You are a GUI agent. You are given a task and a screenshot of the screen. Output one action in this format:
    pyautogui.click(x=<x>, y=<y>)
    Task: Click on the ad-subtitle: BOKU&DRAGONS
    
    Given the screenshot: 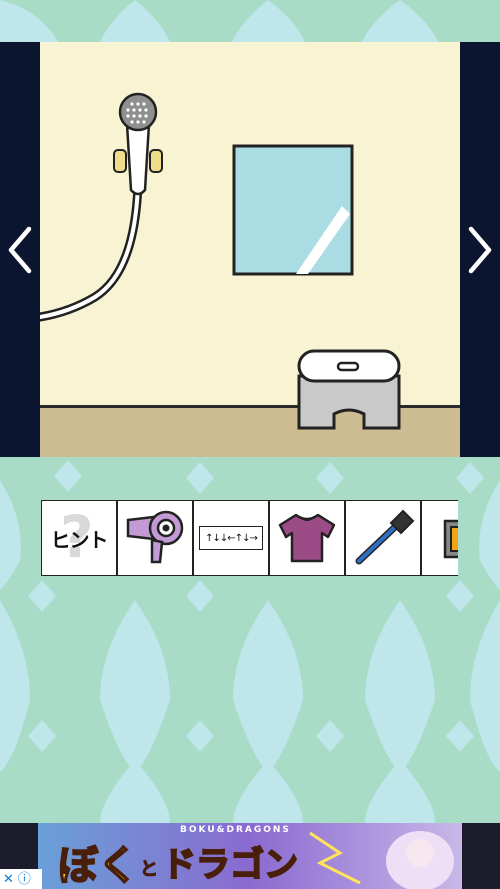 What is the action you would take?
    pyautogui.click(x=235, y=830)
    